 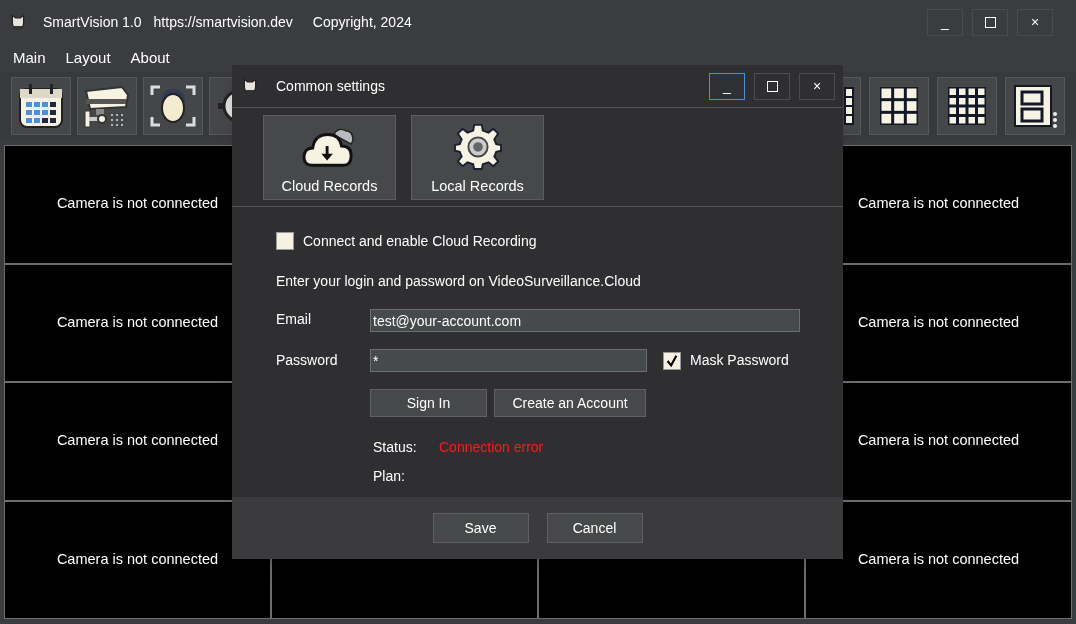 I want to click on settings-tab: Cloud Records, so click(x=329, y=157).